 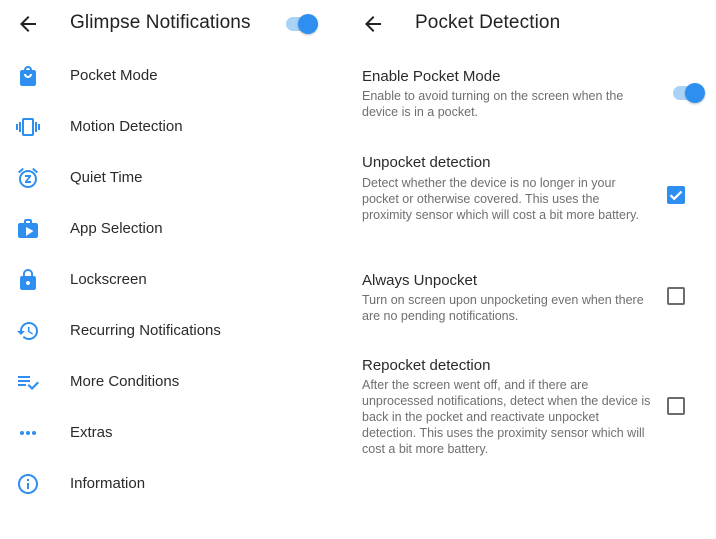 I want to click on menu-label: App Selection, so click(x=116, y=228).